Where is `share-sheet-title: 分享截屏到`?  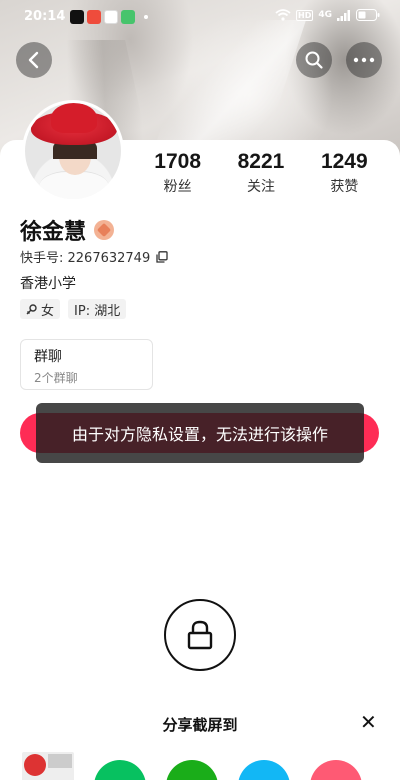
share-sheet-title: 分享截屏到 is located at coordinates (200, 725).